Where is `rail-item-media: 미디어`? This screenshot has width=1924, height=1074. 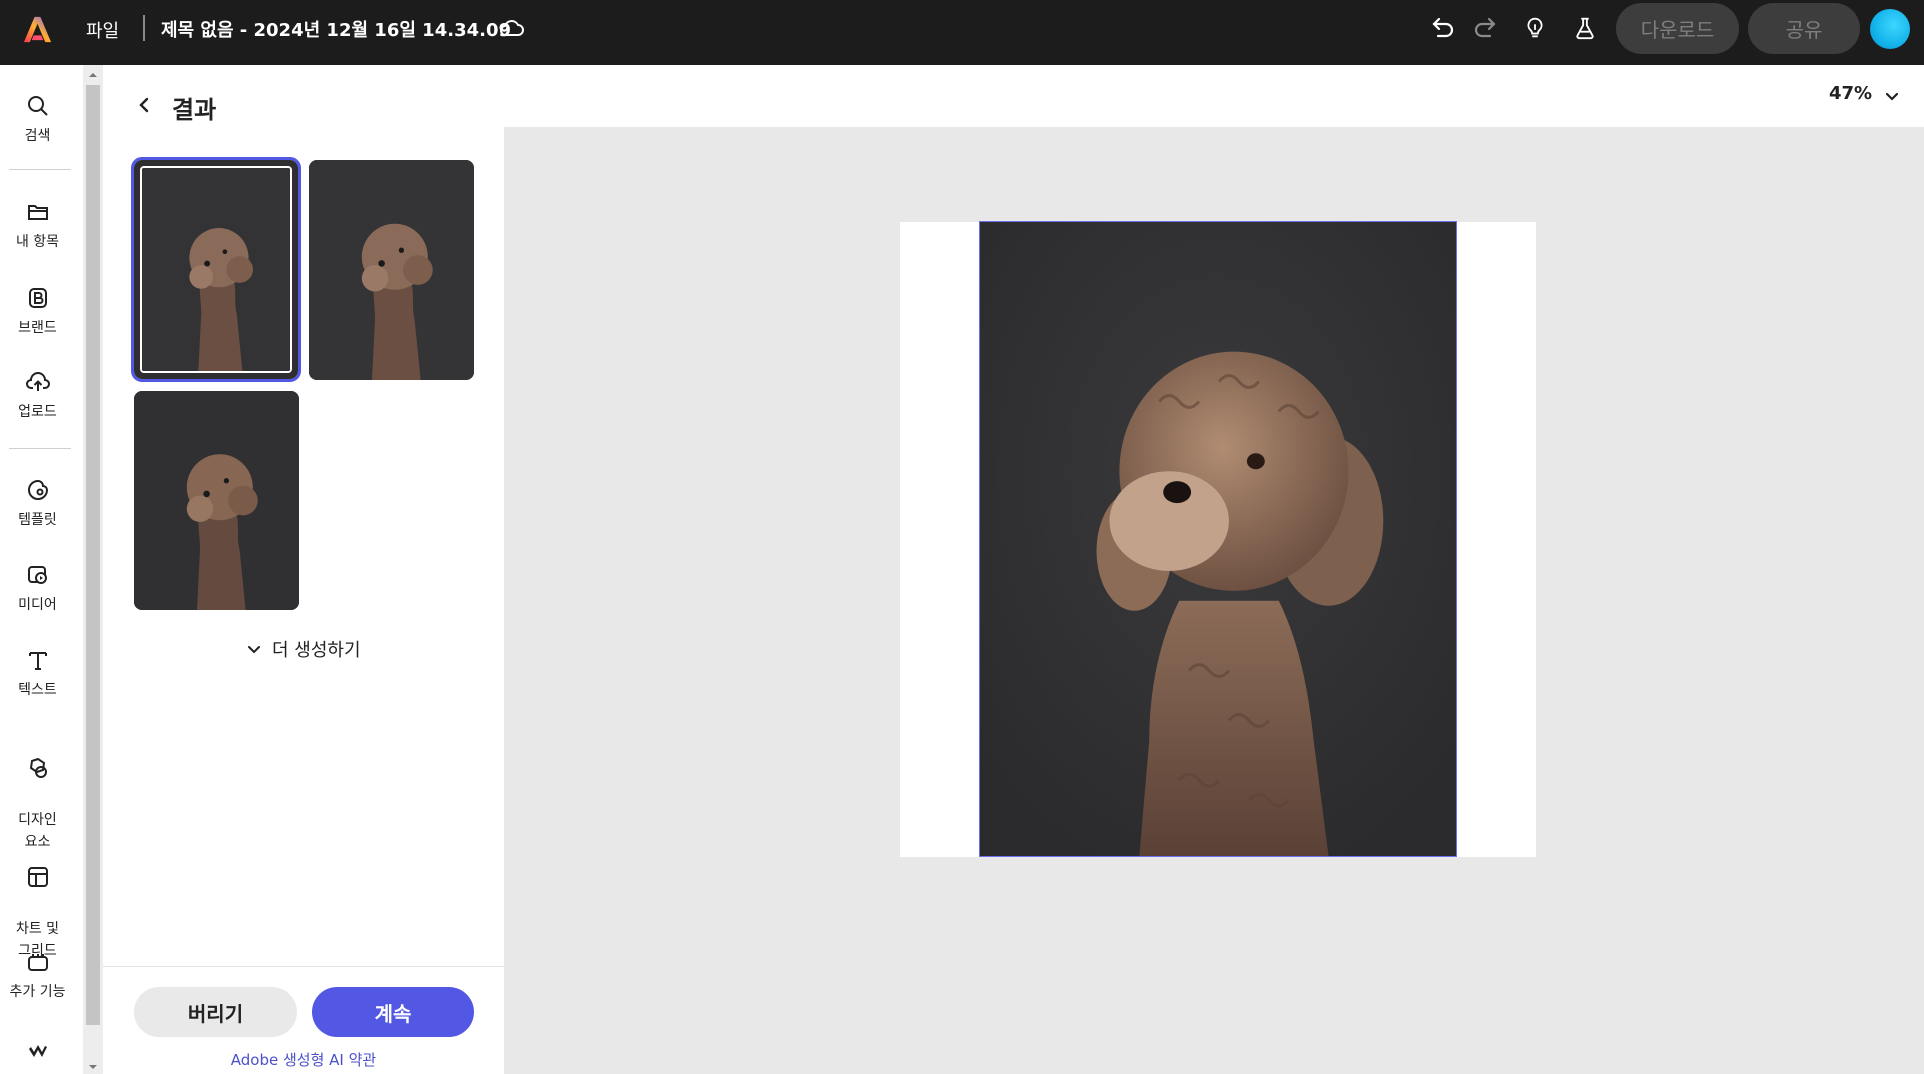
rail-item-media: 미디어 is located at coordinates (37, 588).